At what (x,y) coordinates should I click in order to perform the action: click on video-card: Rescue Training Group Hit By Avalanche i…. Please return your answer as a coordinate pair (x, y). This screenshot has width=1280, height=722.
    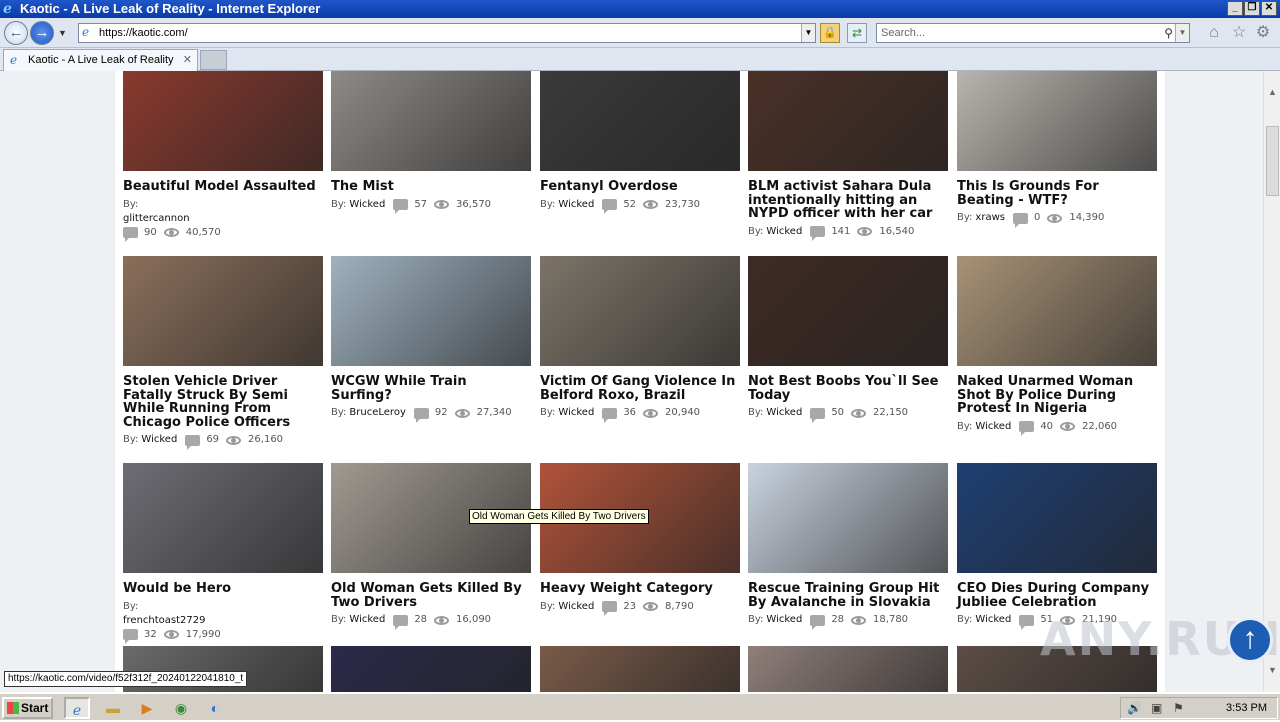
    Looking at the image, I should click on (848, 546).